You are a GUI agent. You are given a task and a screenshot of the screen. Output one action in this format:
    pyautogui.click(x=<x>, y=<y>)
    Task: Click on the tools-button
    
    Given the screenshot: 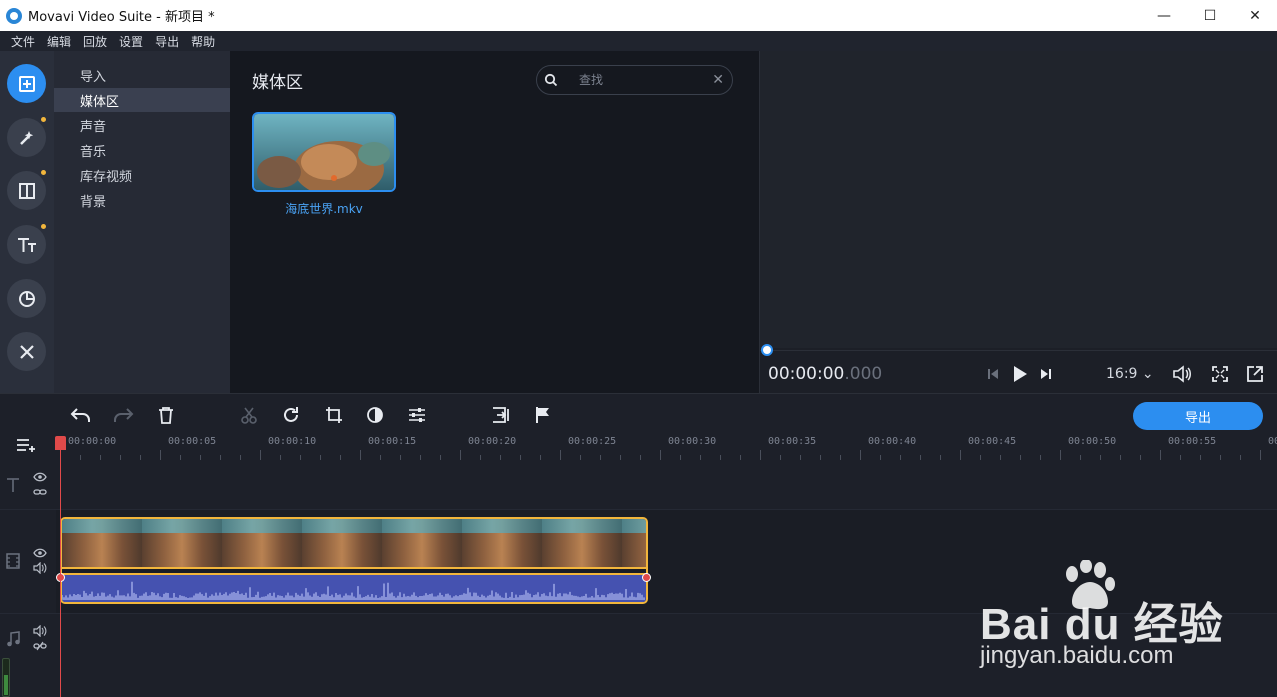 What is the action you would take?
    pyautogui.click(x=26, y=351)
    